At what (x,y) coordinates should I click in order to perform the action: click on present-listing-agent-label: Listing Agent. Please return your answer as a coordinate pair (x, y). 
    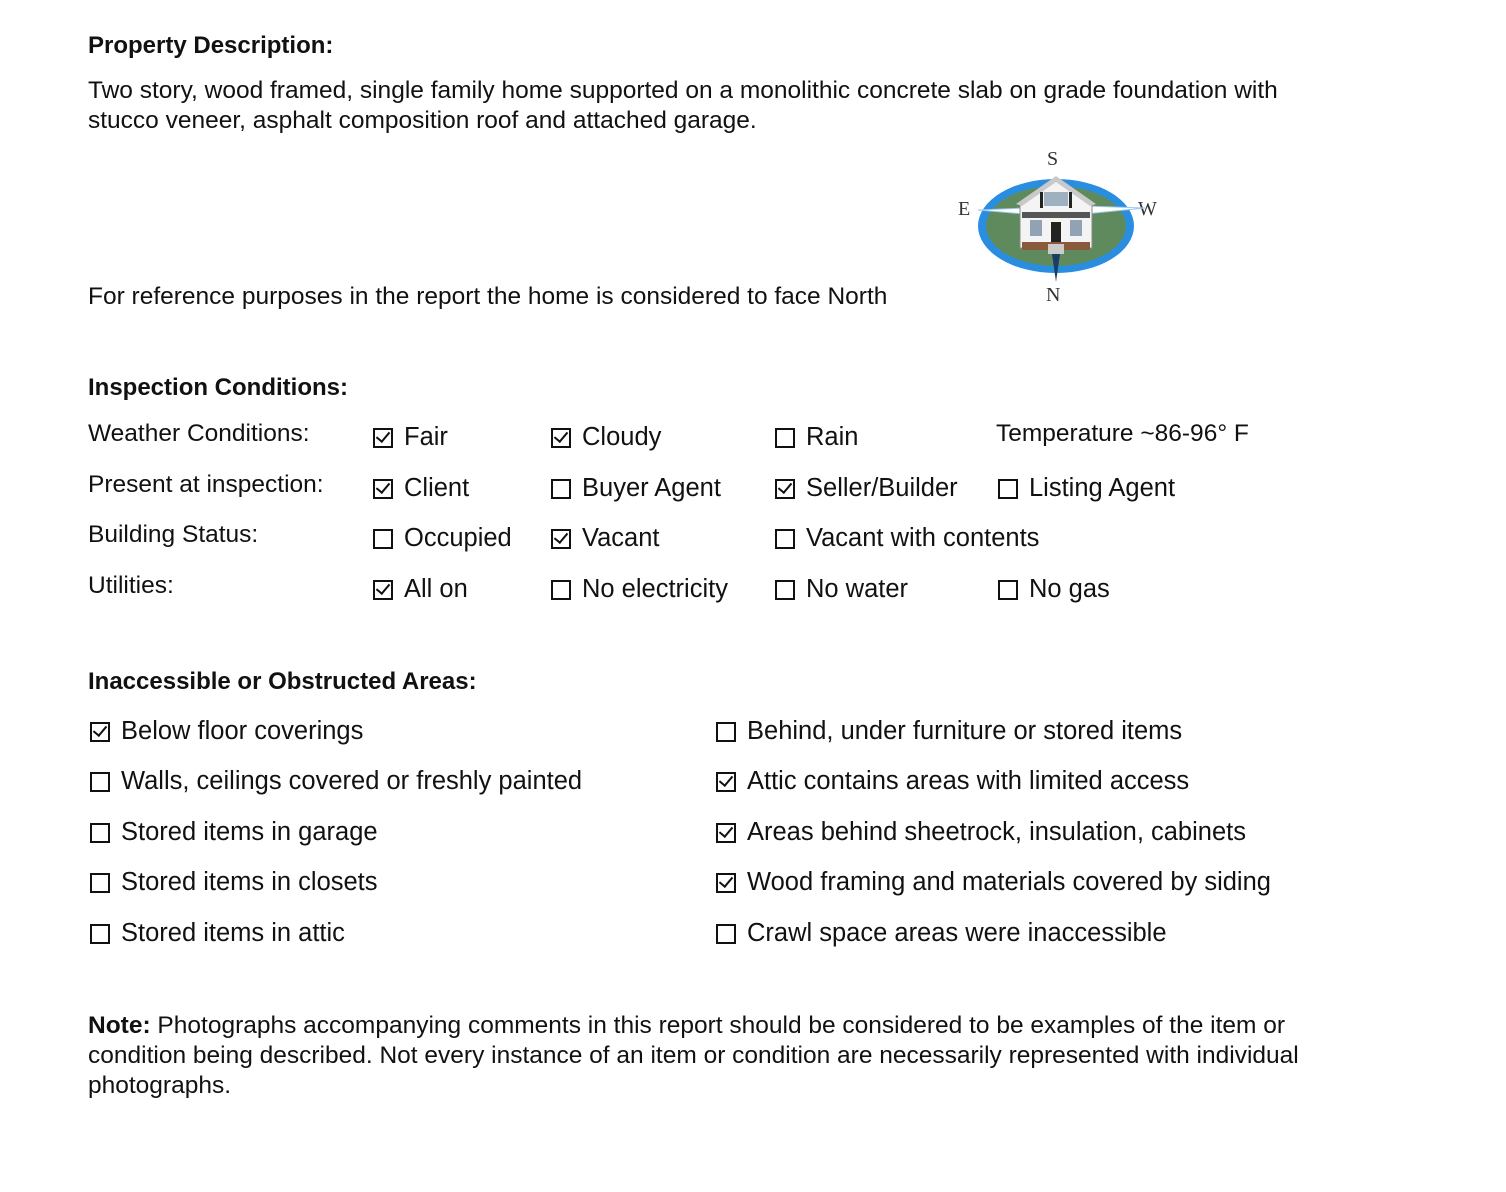
    Looking at the image, I should click on (1102, 488).